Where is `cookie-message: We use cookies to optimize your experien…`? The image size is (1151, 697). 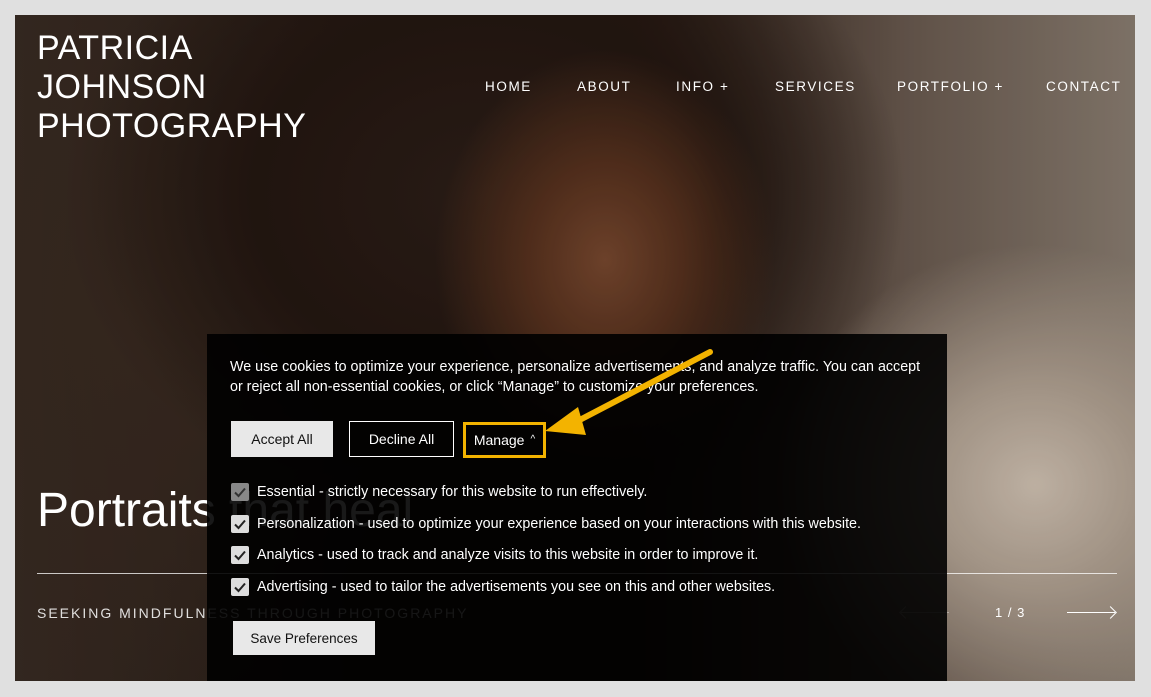
cookie-message: We use cookies to optimize your experien… is located at coordinates (575, 377).